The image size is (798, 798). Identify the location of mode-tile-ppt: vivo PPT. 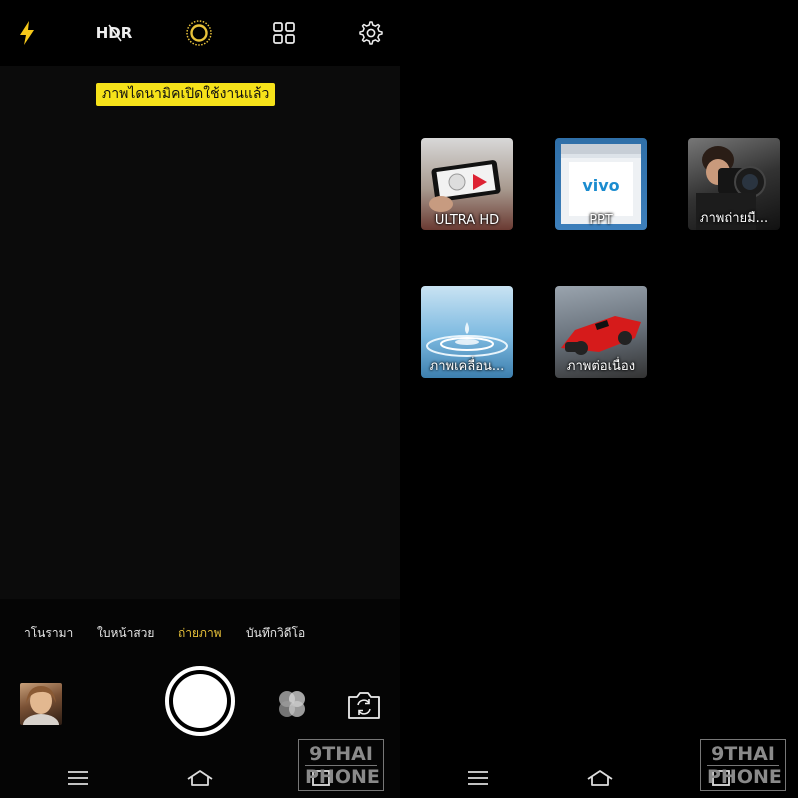
(601, 184).